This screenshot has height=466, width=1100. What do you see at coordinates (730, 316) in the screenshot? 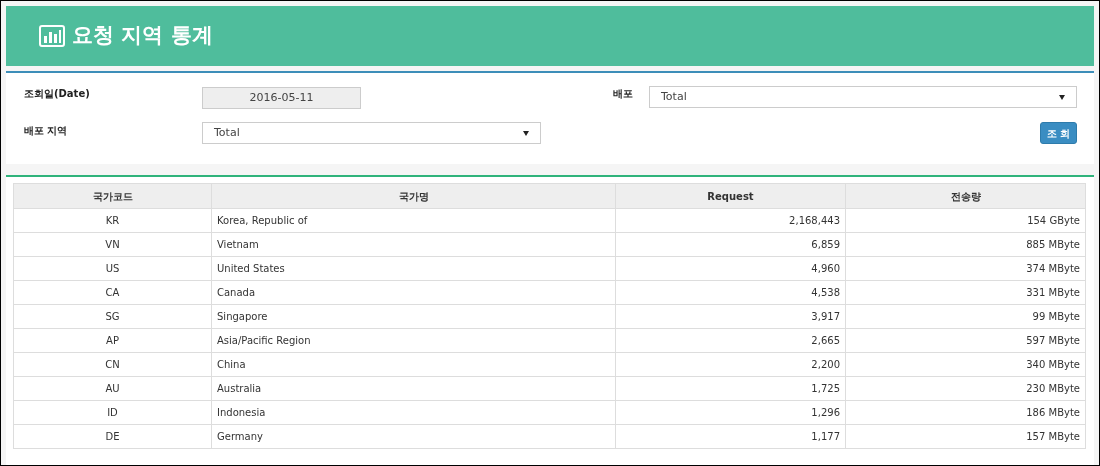
I see `table-cell: 3,917` at bounding box center [730, 316].